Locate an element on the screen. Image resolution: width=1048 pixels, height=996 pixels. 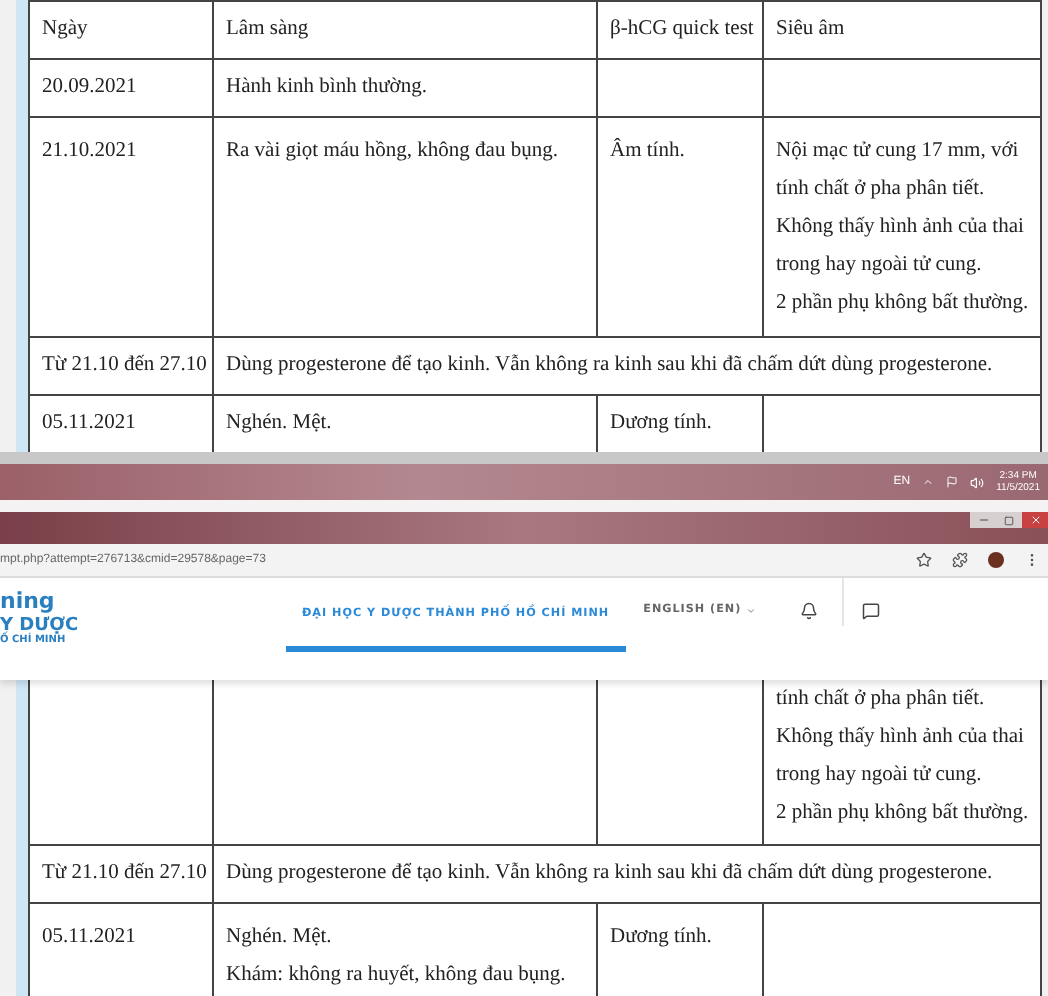
speaker-icon is located at coordinates (977, 482).